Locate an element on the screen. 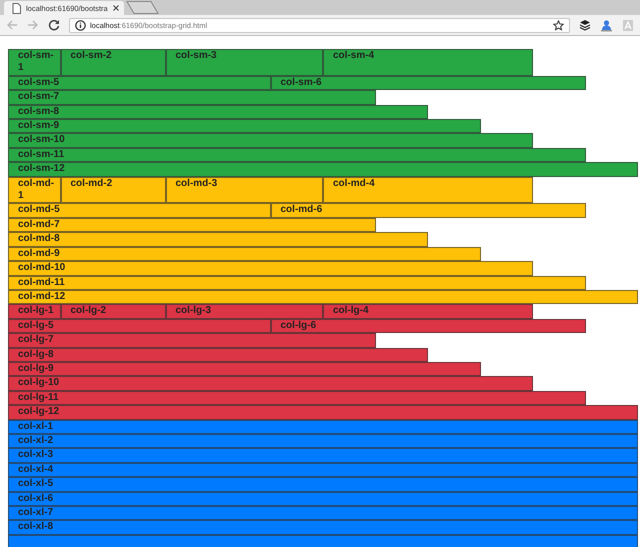  page-icon is located at coordinates (16, 8).